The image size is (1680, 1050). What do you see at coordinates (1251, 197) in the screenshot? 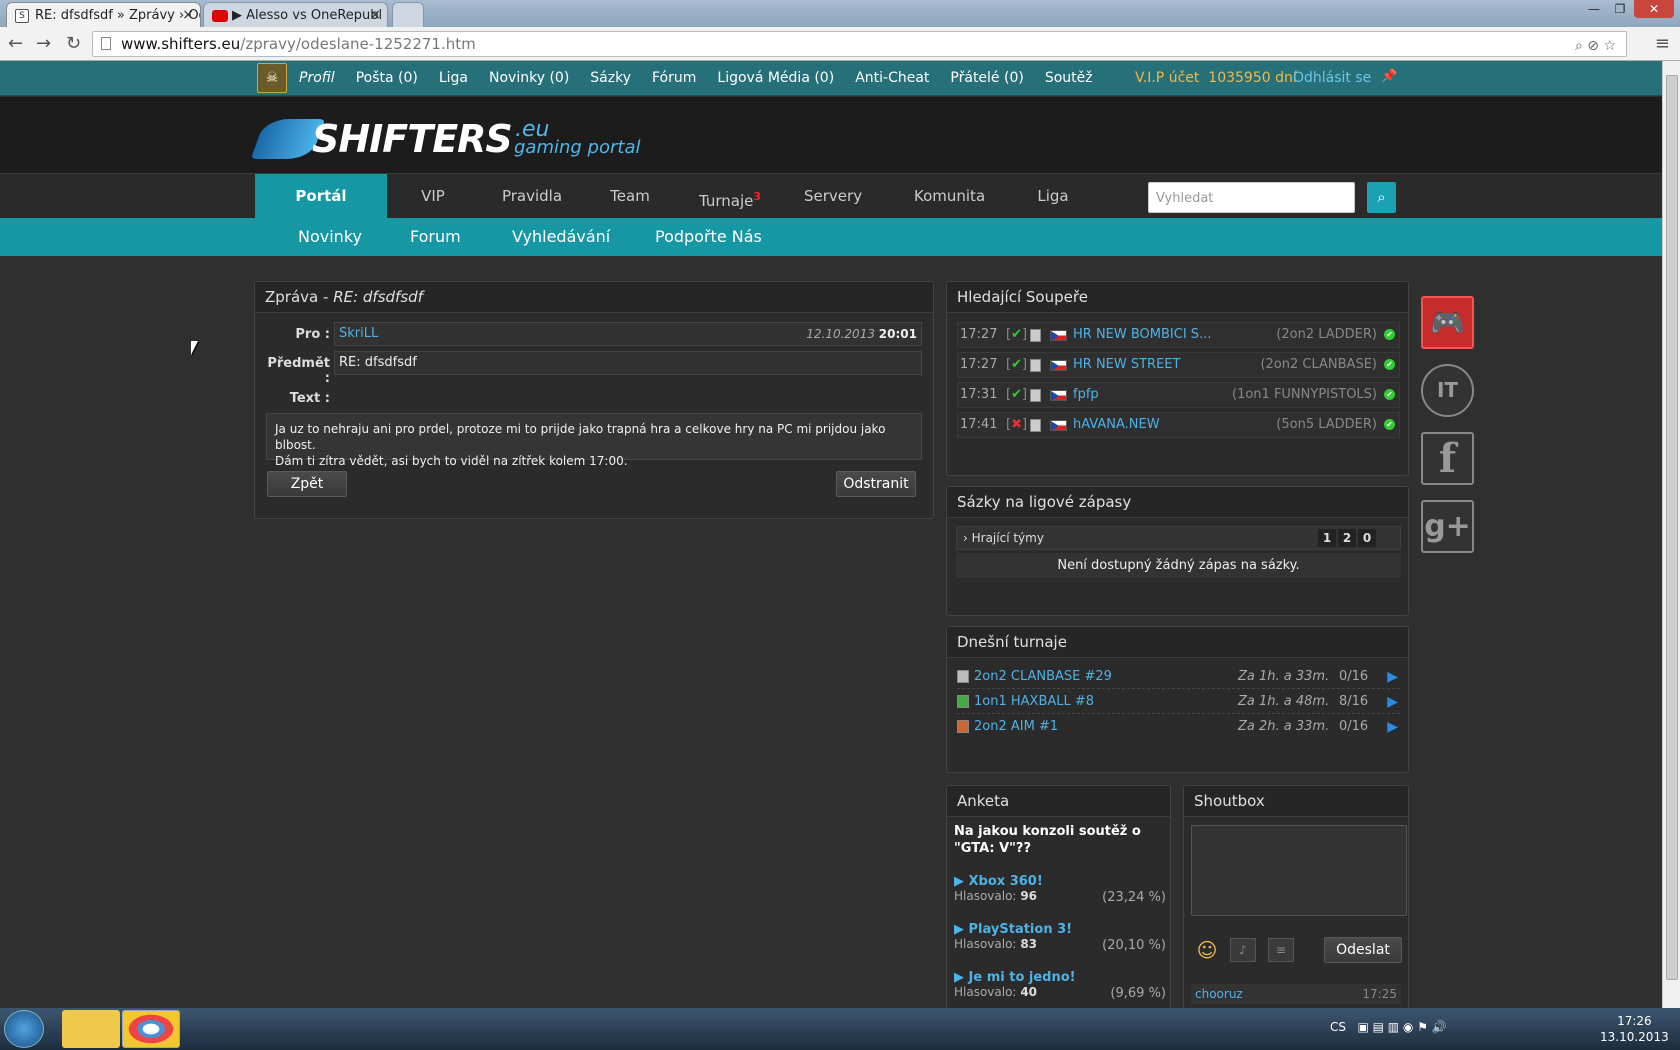
I see `search-input: Vyhledat` at bounding box center [1251, 197].